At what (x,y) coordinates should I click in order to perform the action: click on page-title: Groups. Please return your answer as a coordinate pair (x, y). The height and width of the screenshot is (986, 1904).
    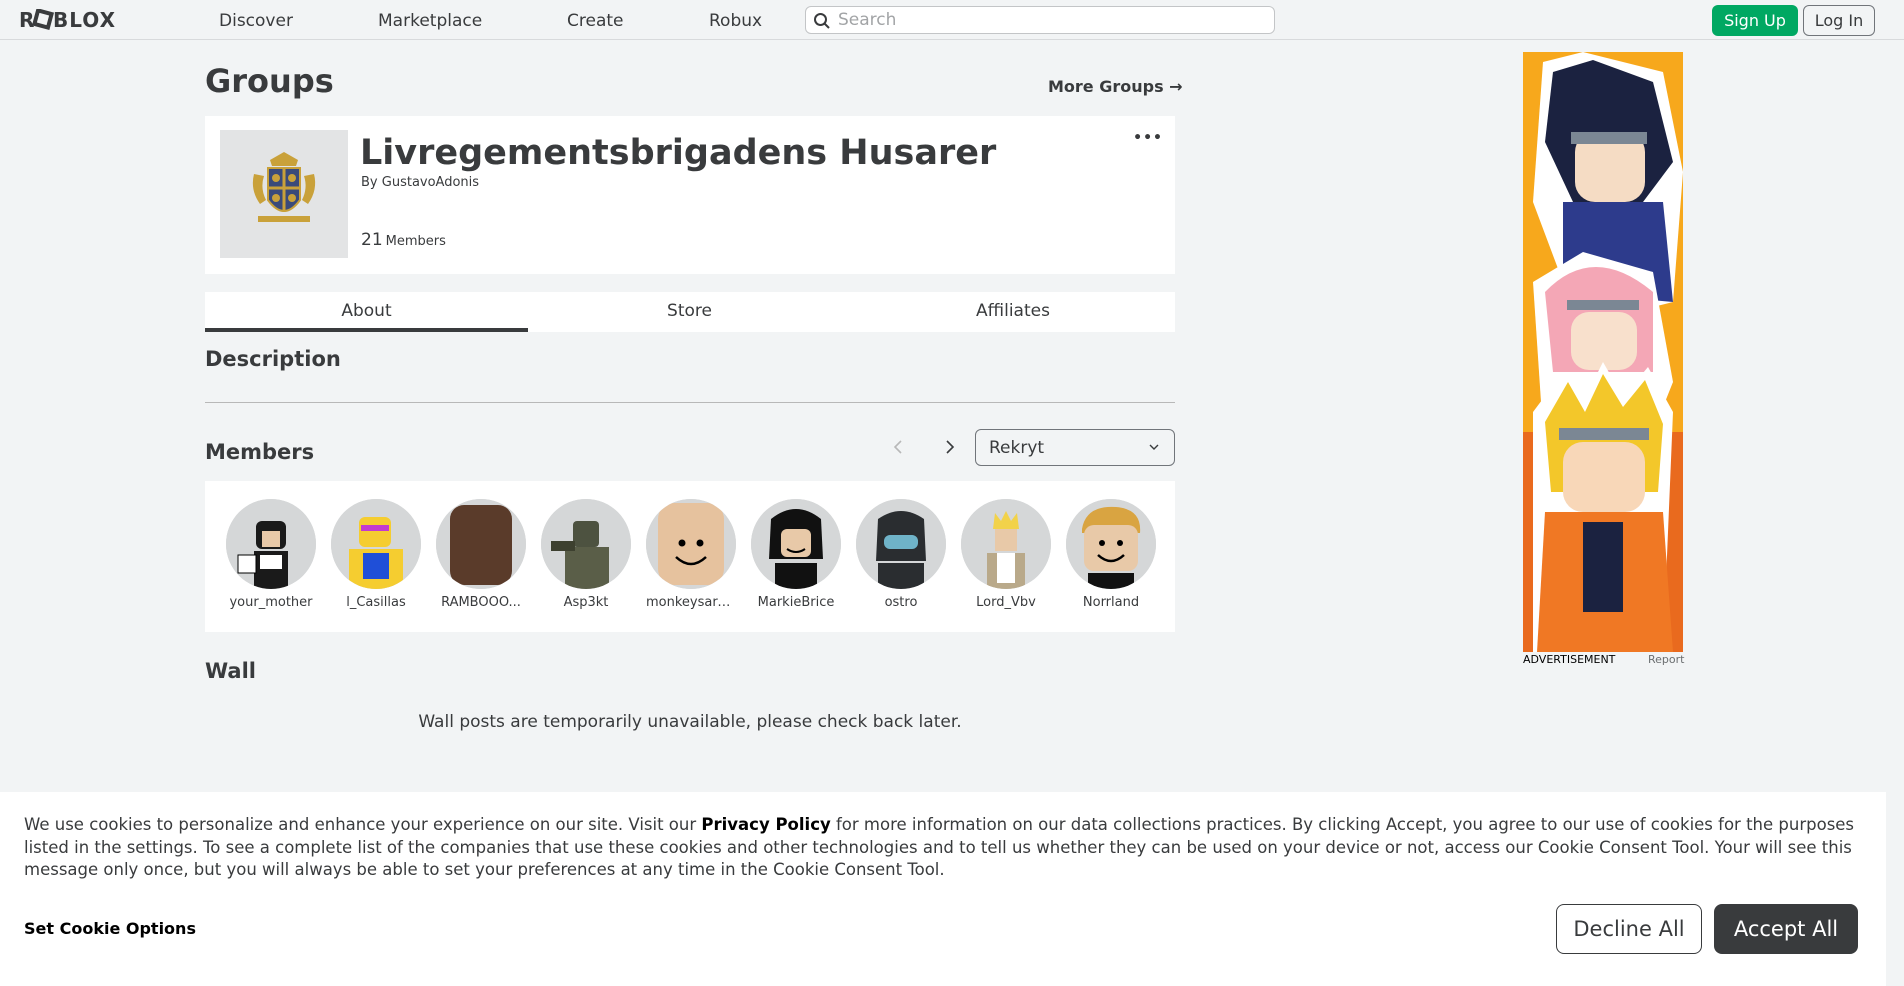
    Looking at the image, I should click on (269, 81).